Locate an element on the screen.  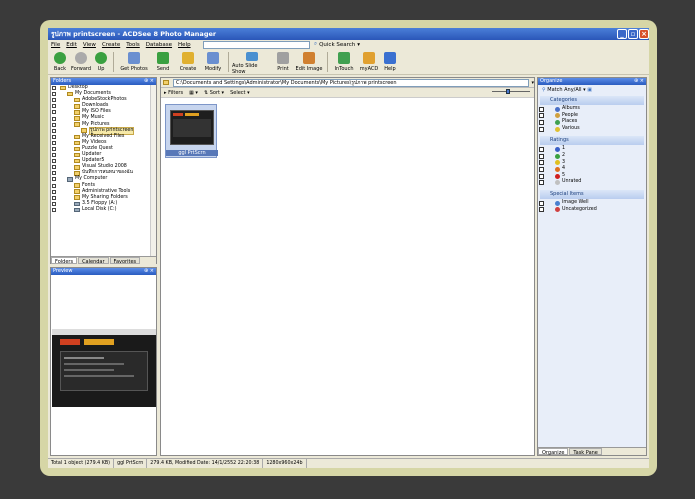
status-field: 1280x960x24b is located at coordinates (285, 463).